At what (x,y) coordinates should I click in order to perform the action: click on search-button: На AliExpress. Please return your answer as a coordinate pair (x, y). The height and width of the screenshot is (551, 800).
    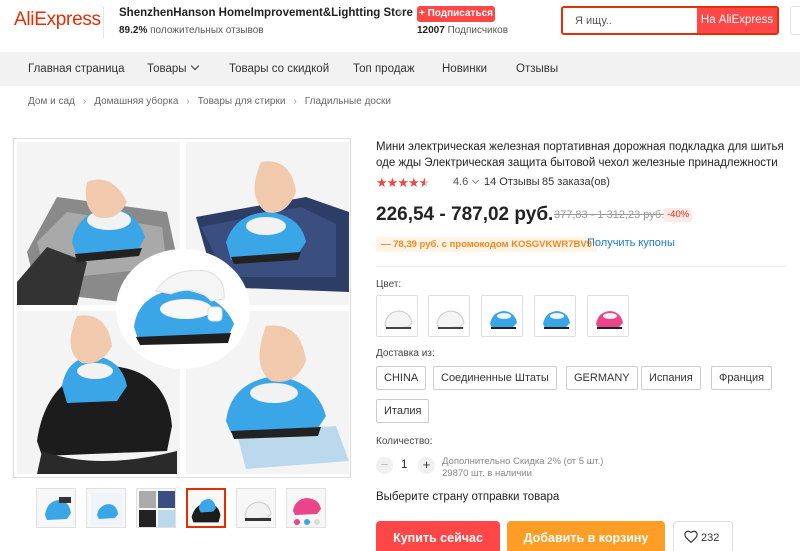
    Looking at the image, I should click on (737, 20).